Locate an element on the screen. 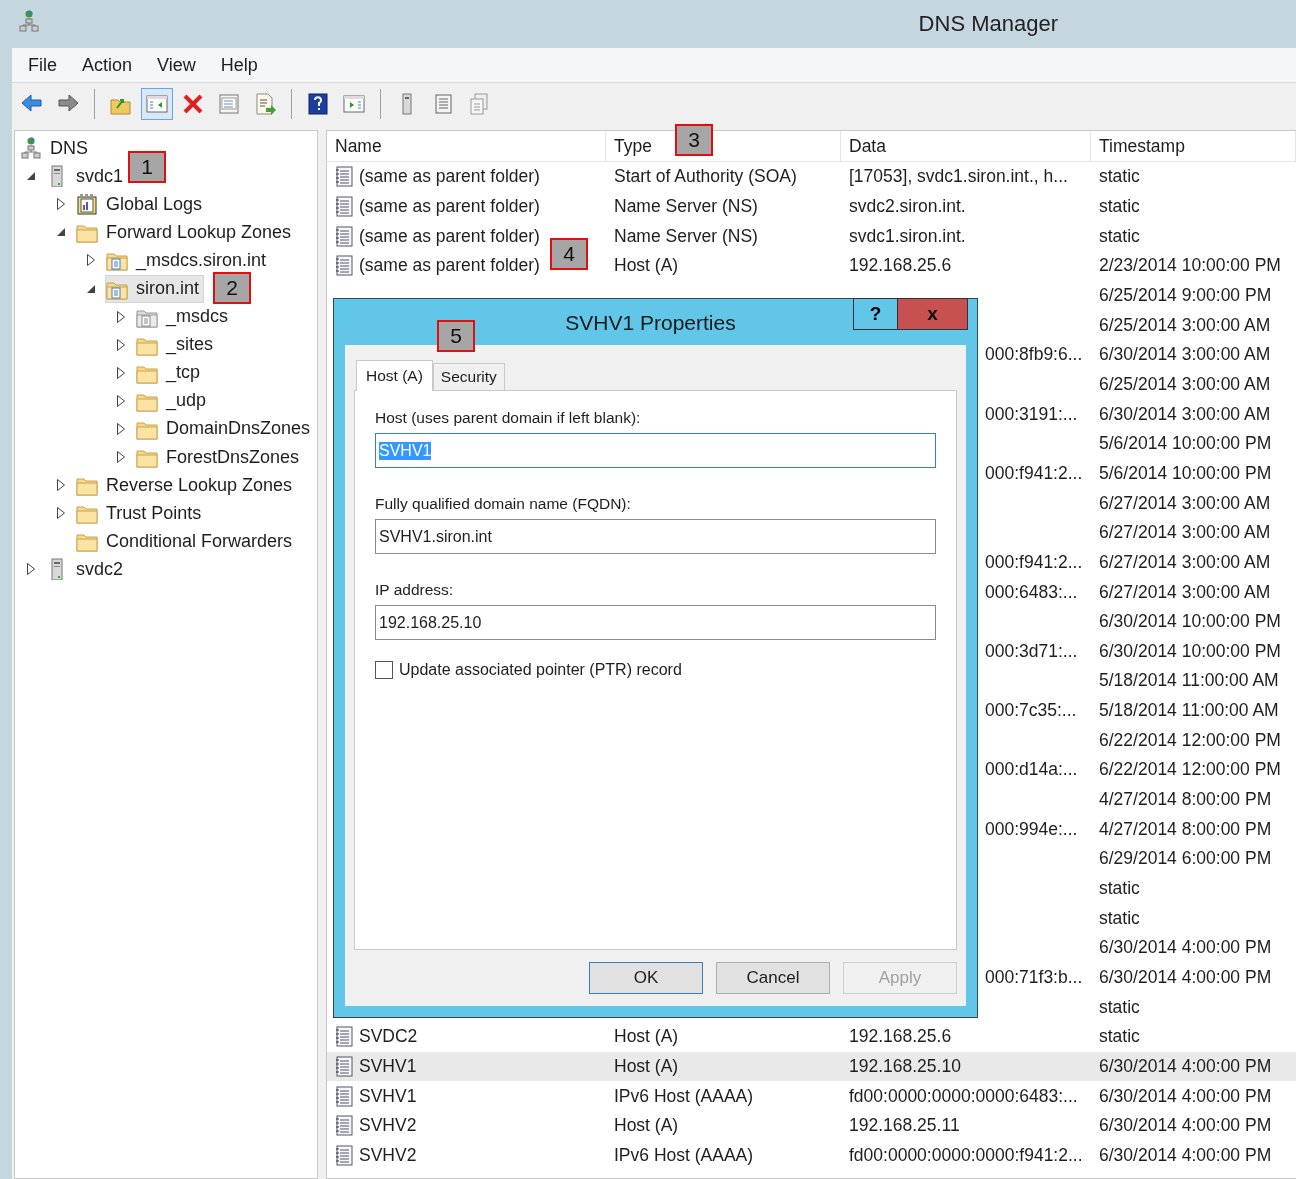  panel-icon is located at coordinates (157, 104).